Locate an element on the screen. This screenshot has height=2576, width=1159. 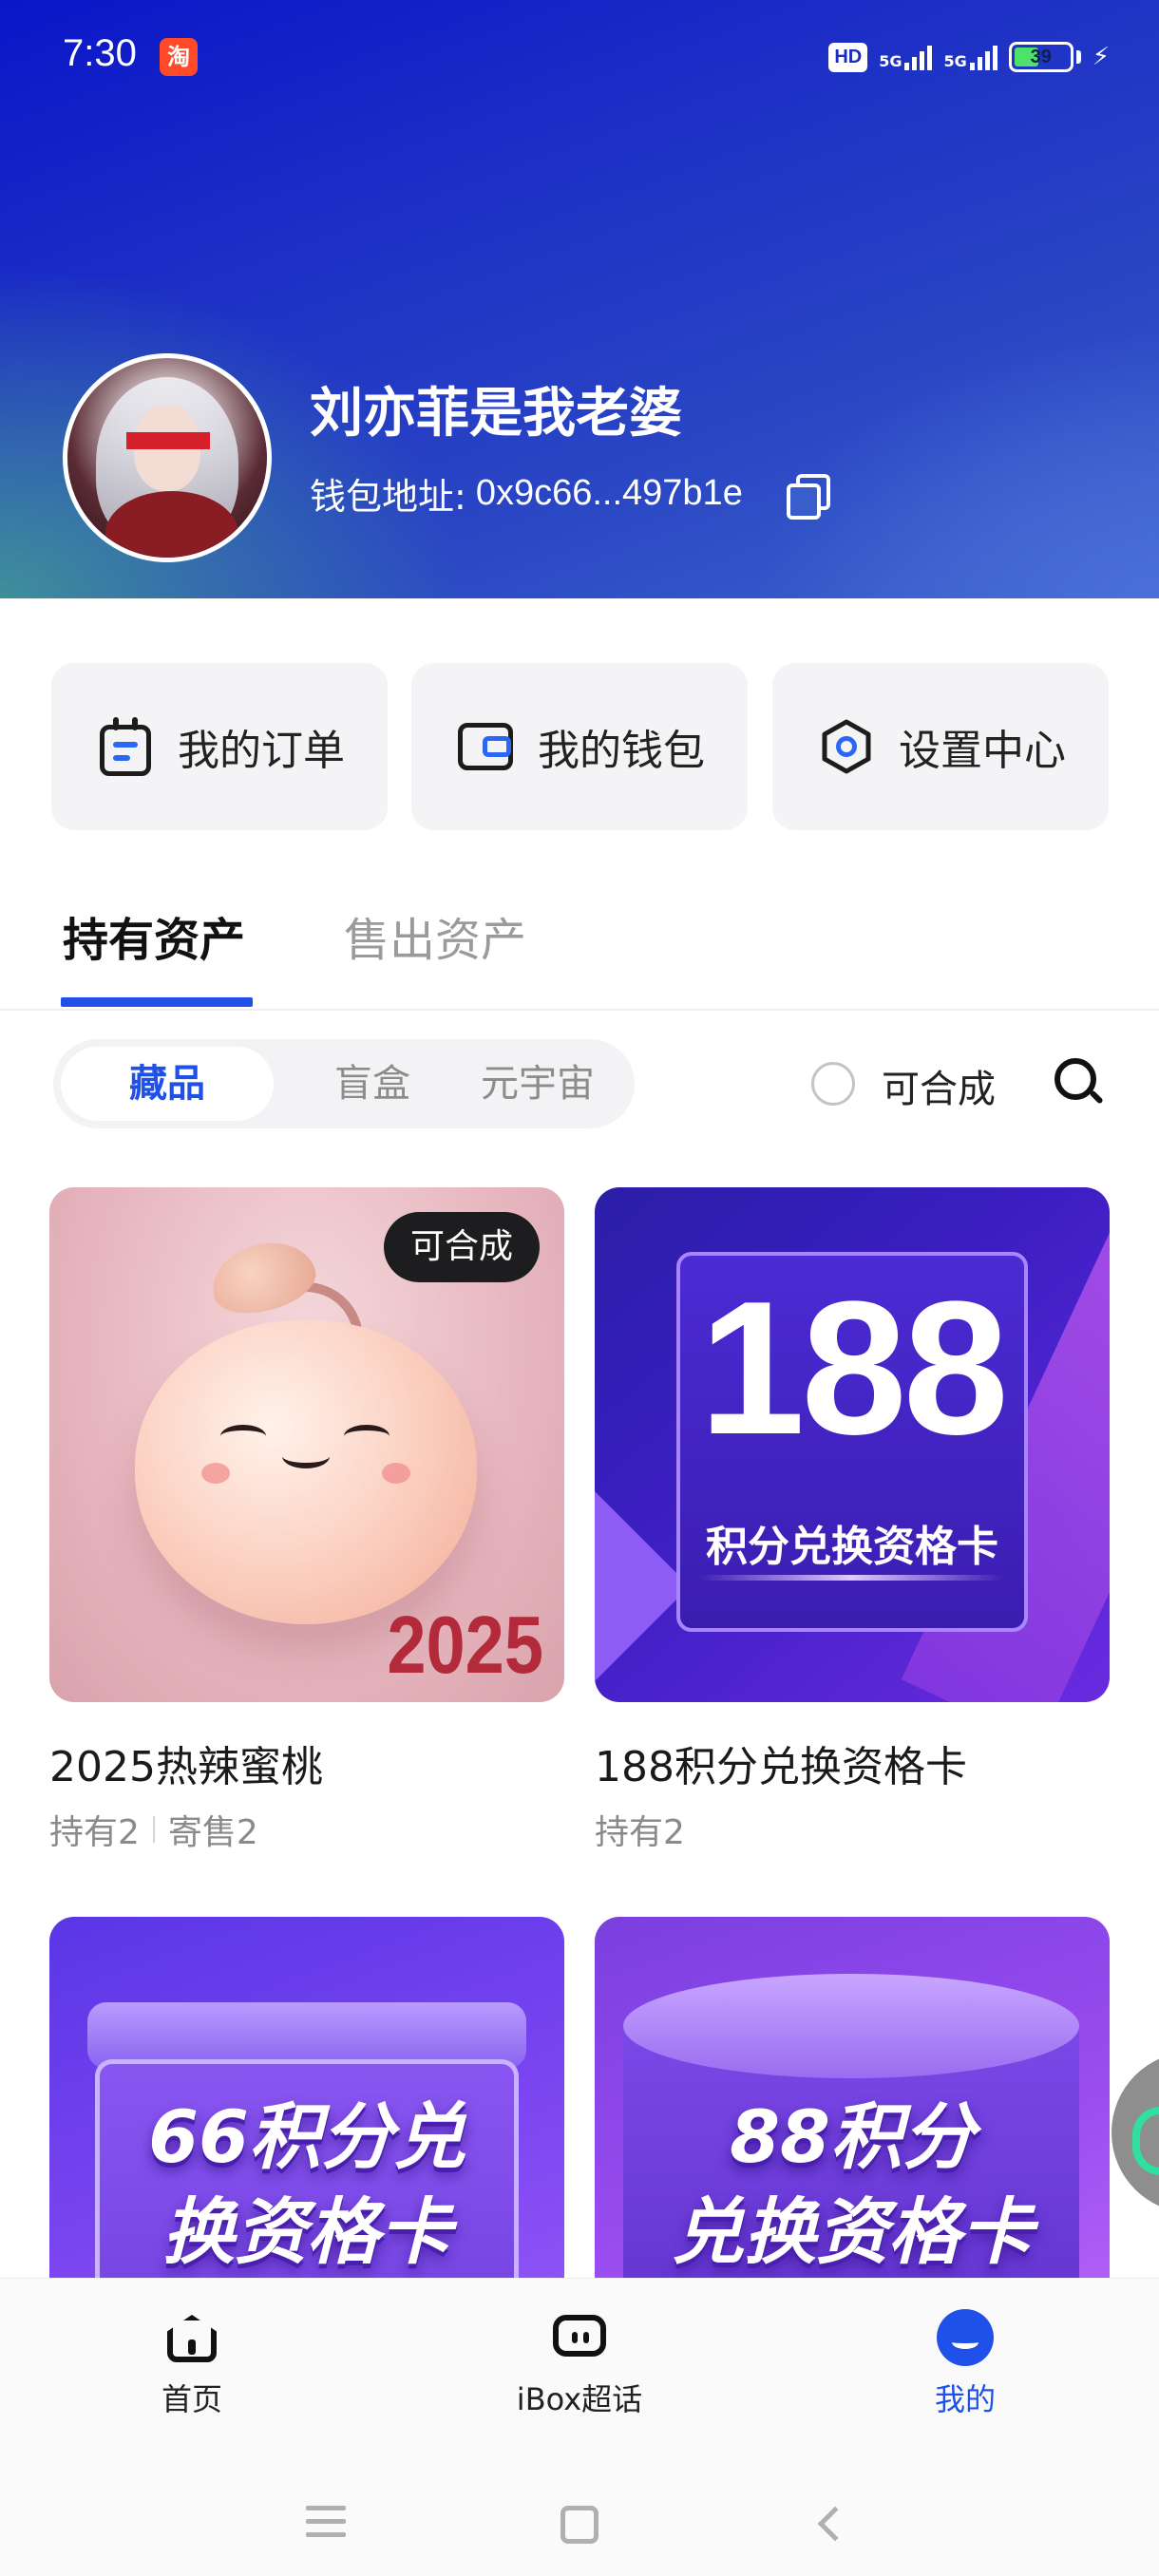
nav-home: 首页 is located at coordinates (191, 2363).